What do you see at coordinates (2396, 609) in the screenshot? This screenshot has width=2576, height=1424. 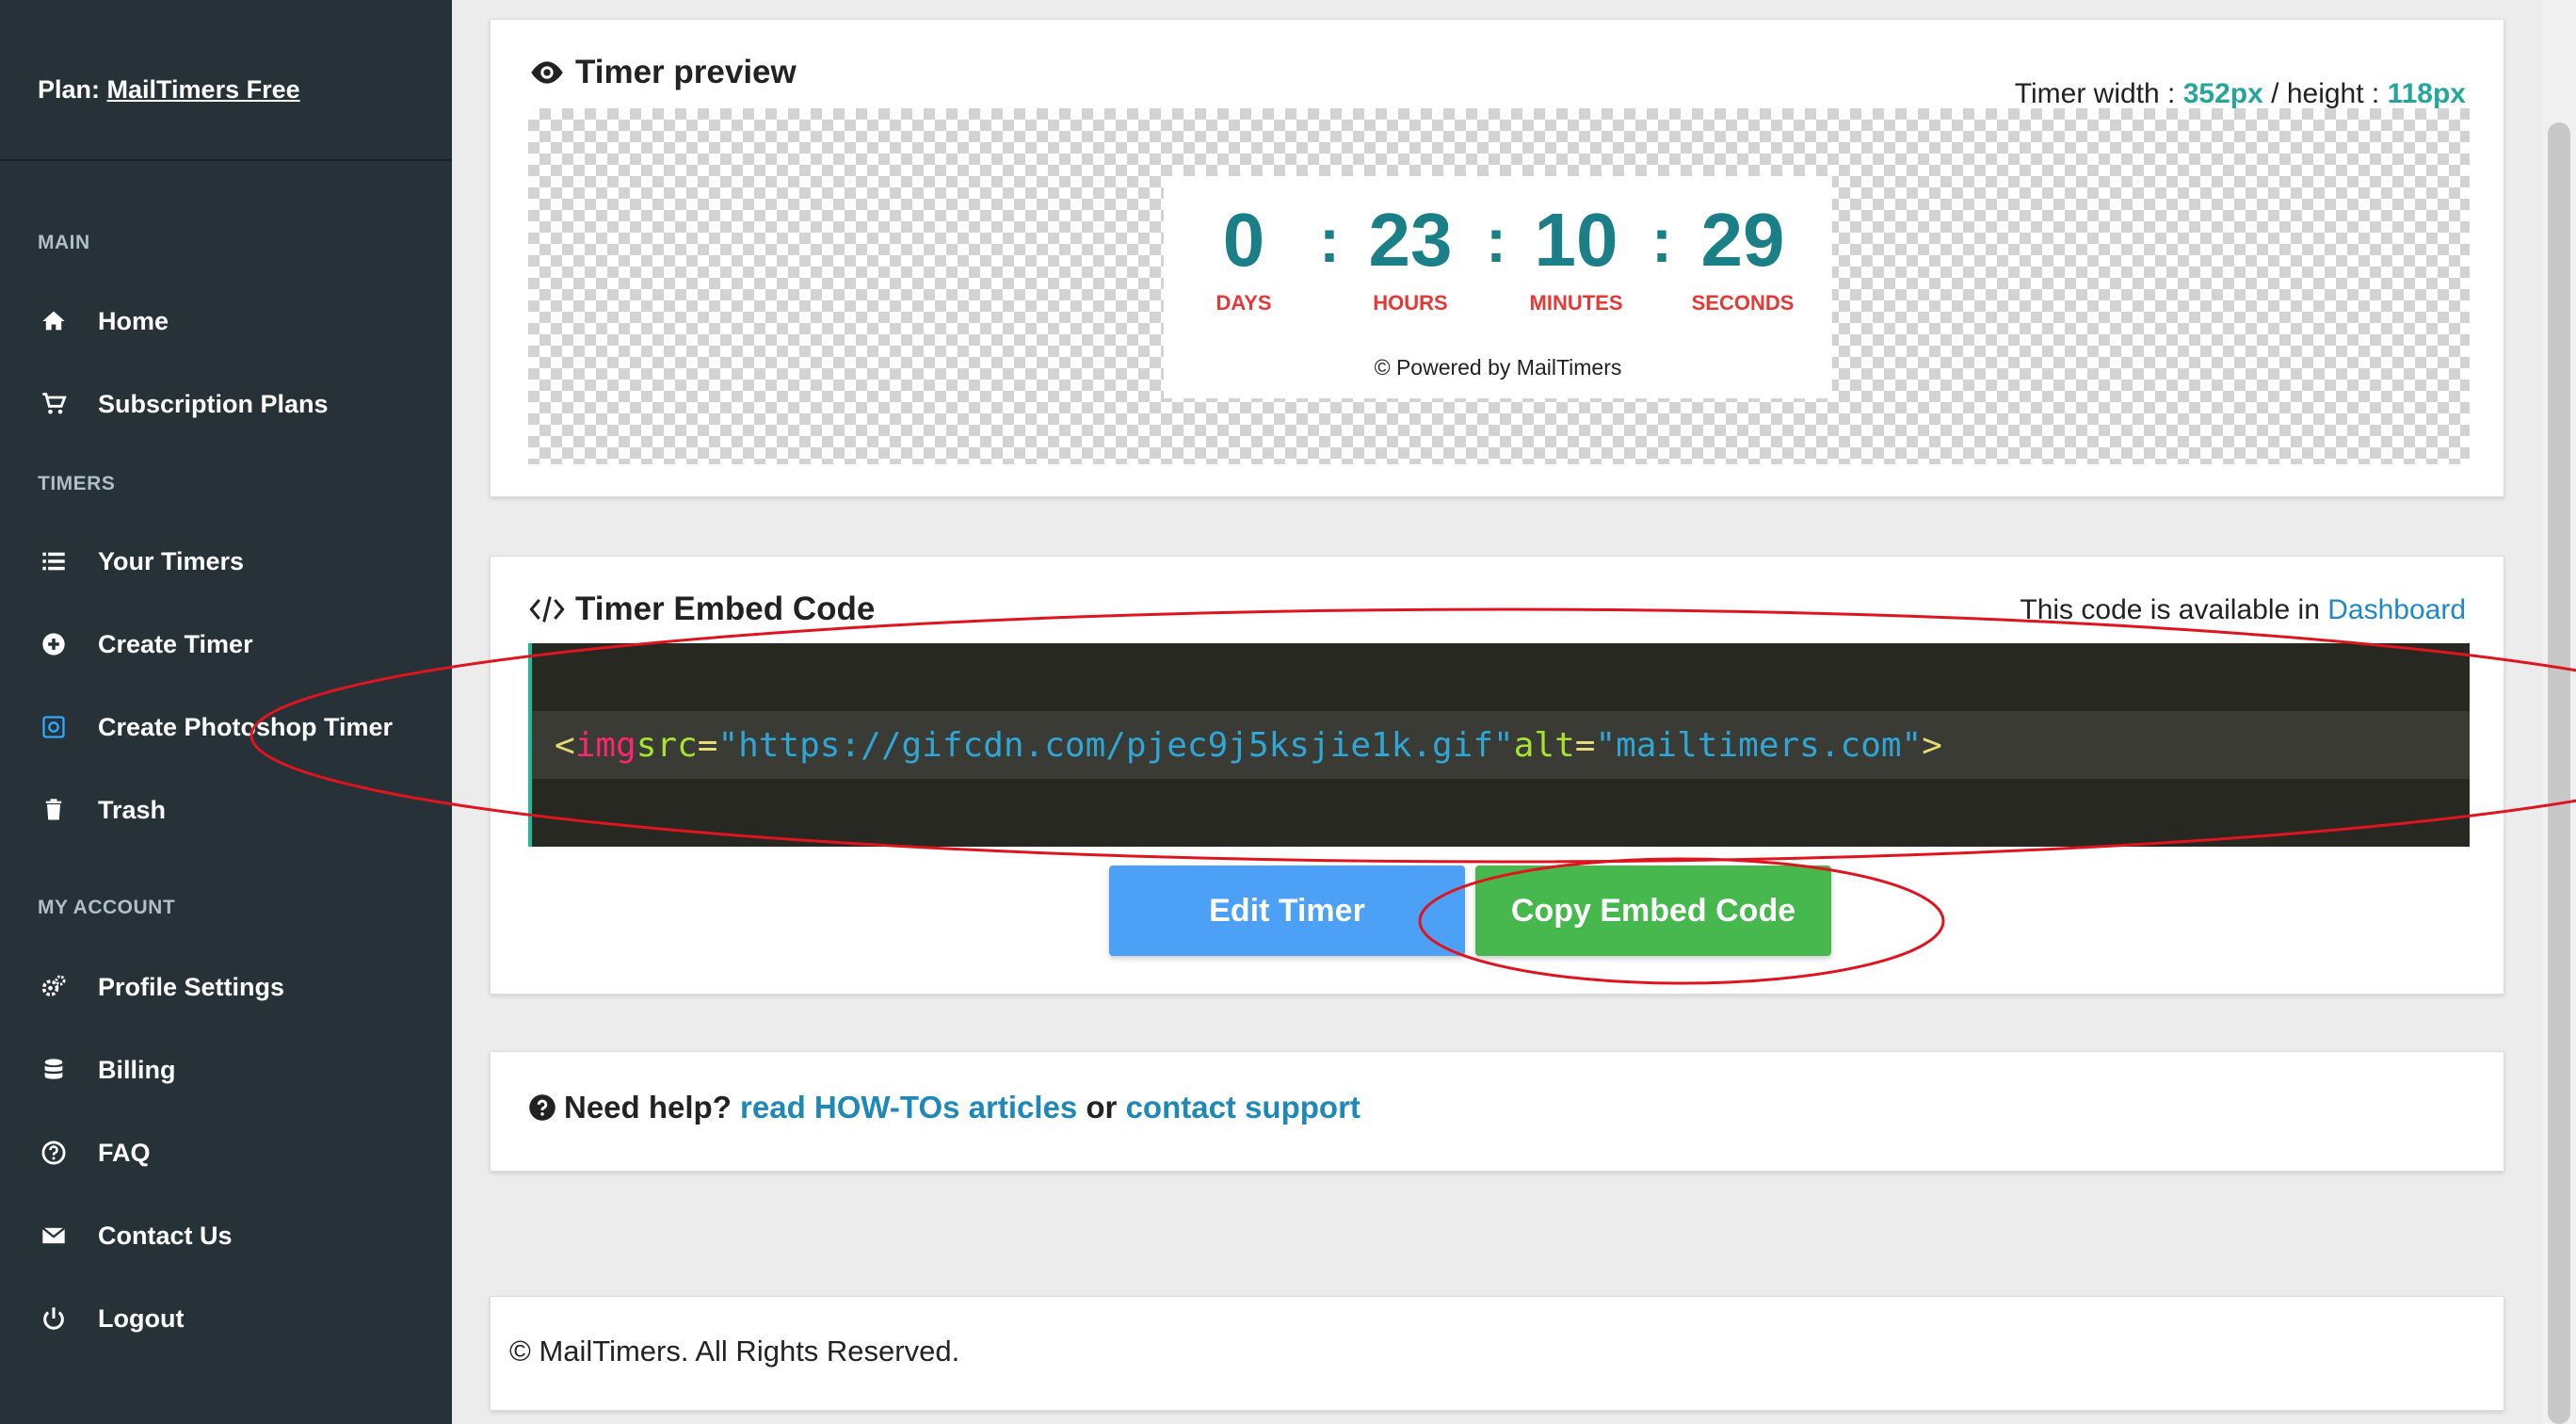 I see `dashboard-link: Dashboard` at bounding box center [2396, 609].